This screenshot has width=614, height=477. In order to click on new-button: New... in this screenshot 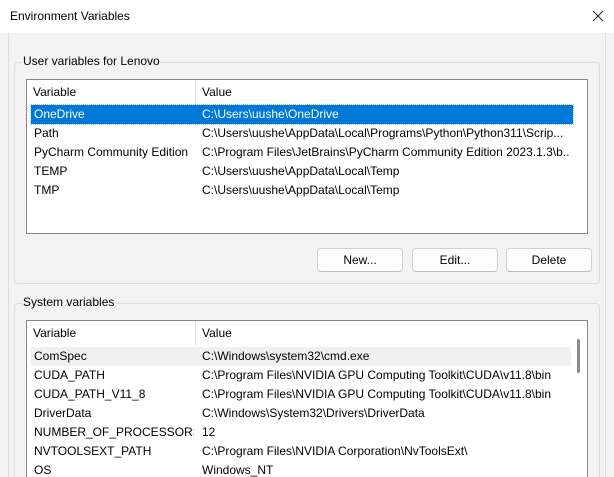, I will do `click(360, 260)`.